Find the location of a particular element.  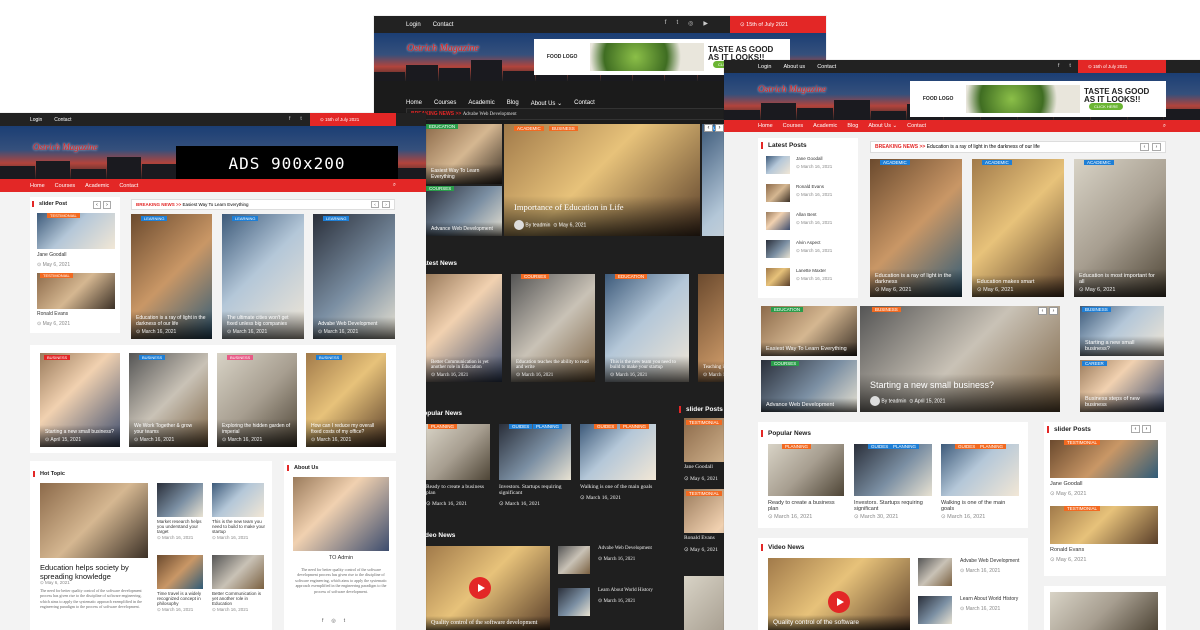

hero-left-top: EDUCATION Easiest Way To Learn Everything is located at coordinates (464, 154).